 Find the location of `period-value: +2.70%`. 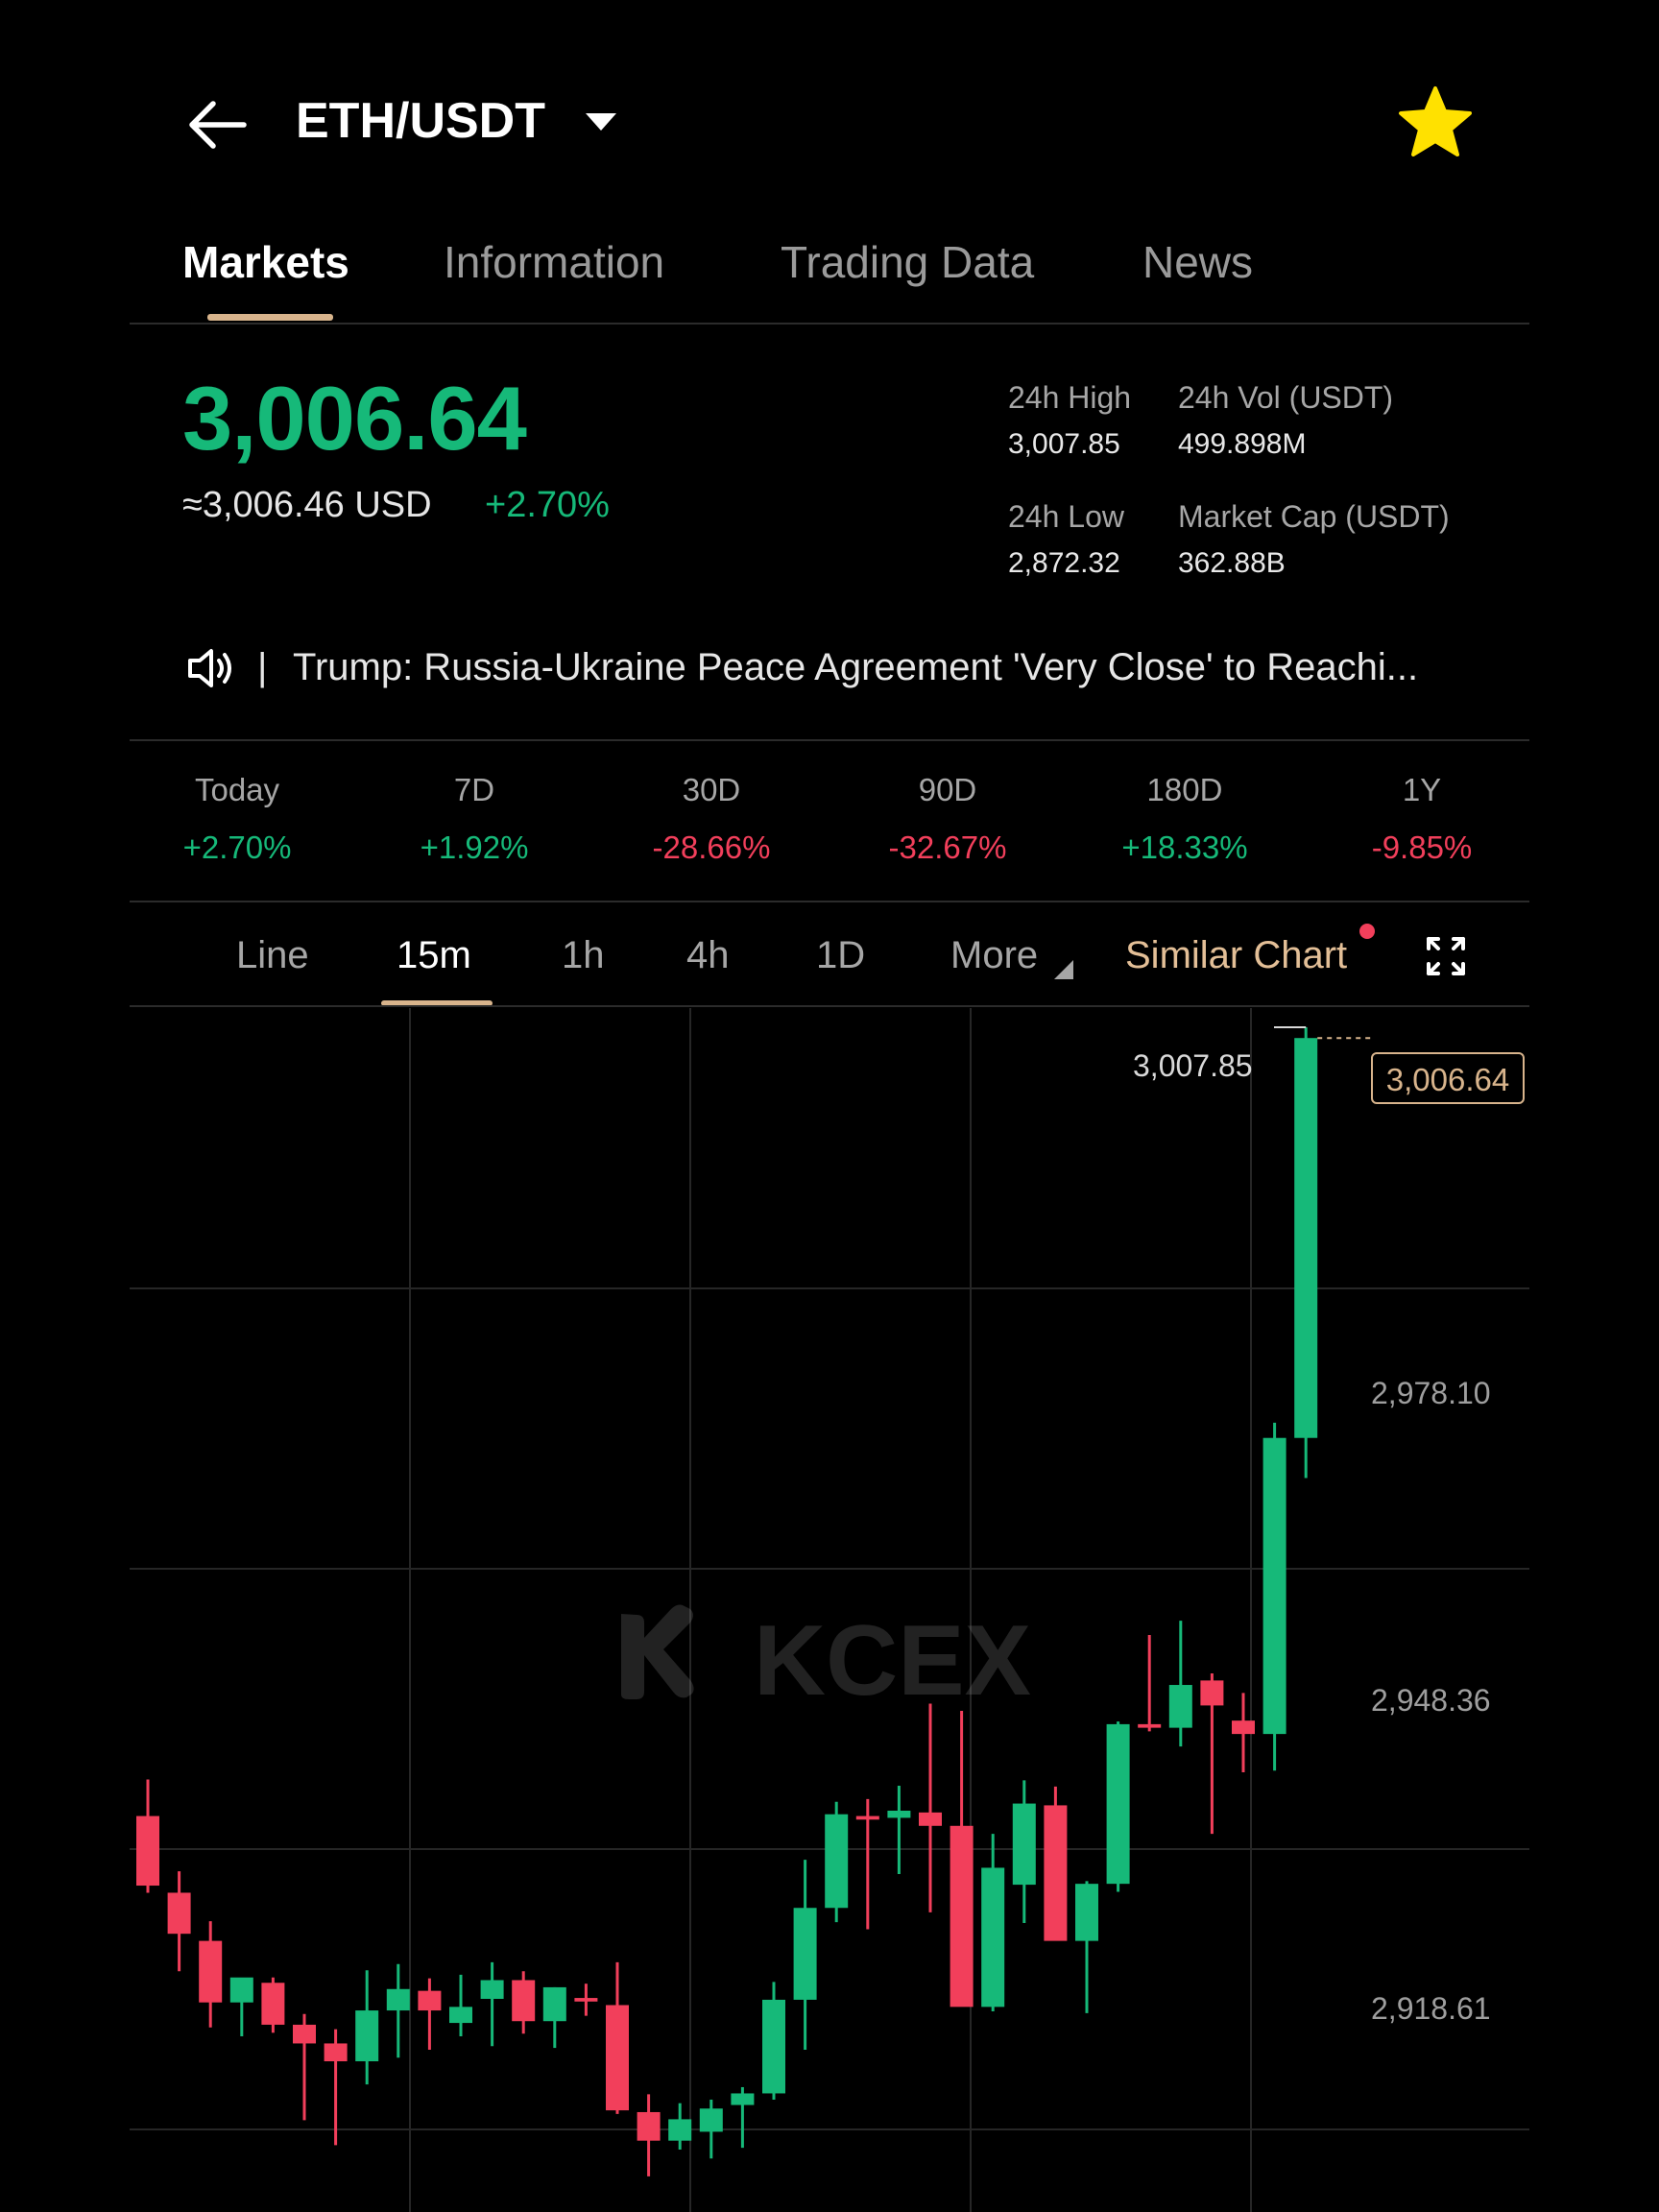

period-value: +2.70% is located at coordinates (237, 847).